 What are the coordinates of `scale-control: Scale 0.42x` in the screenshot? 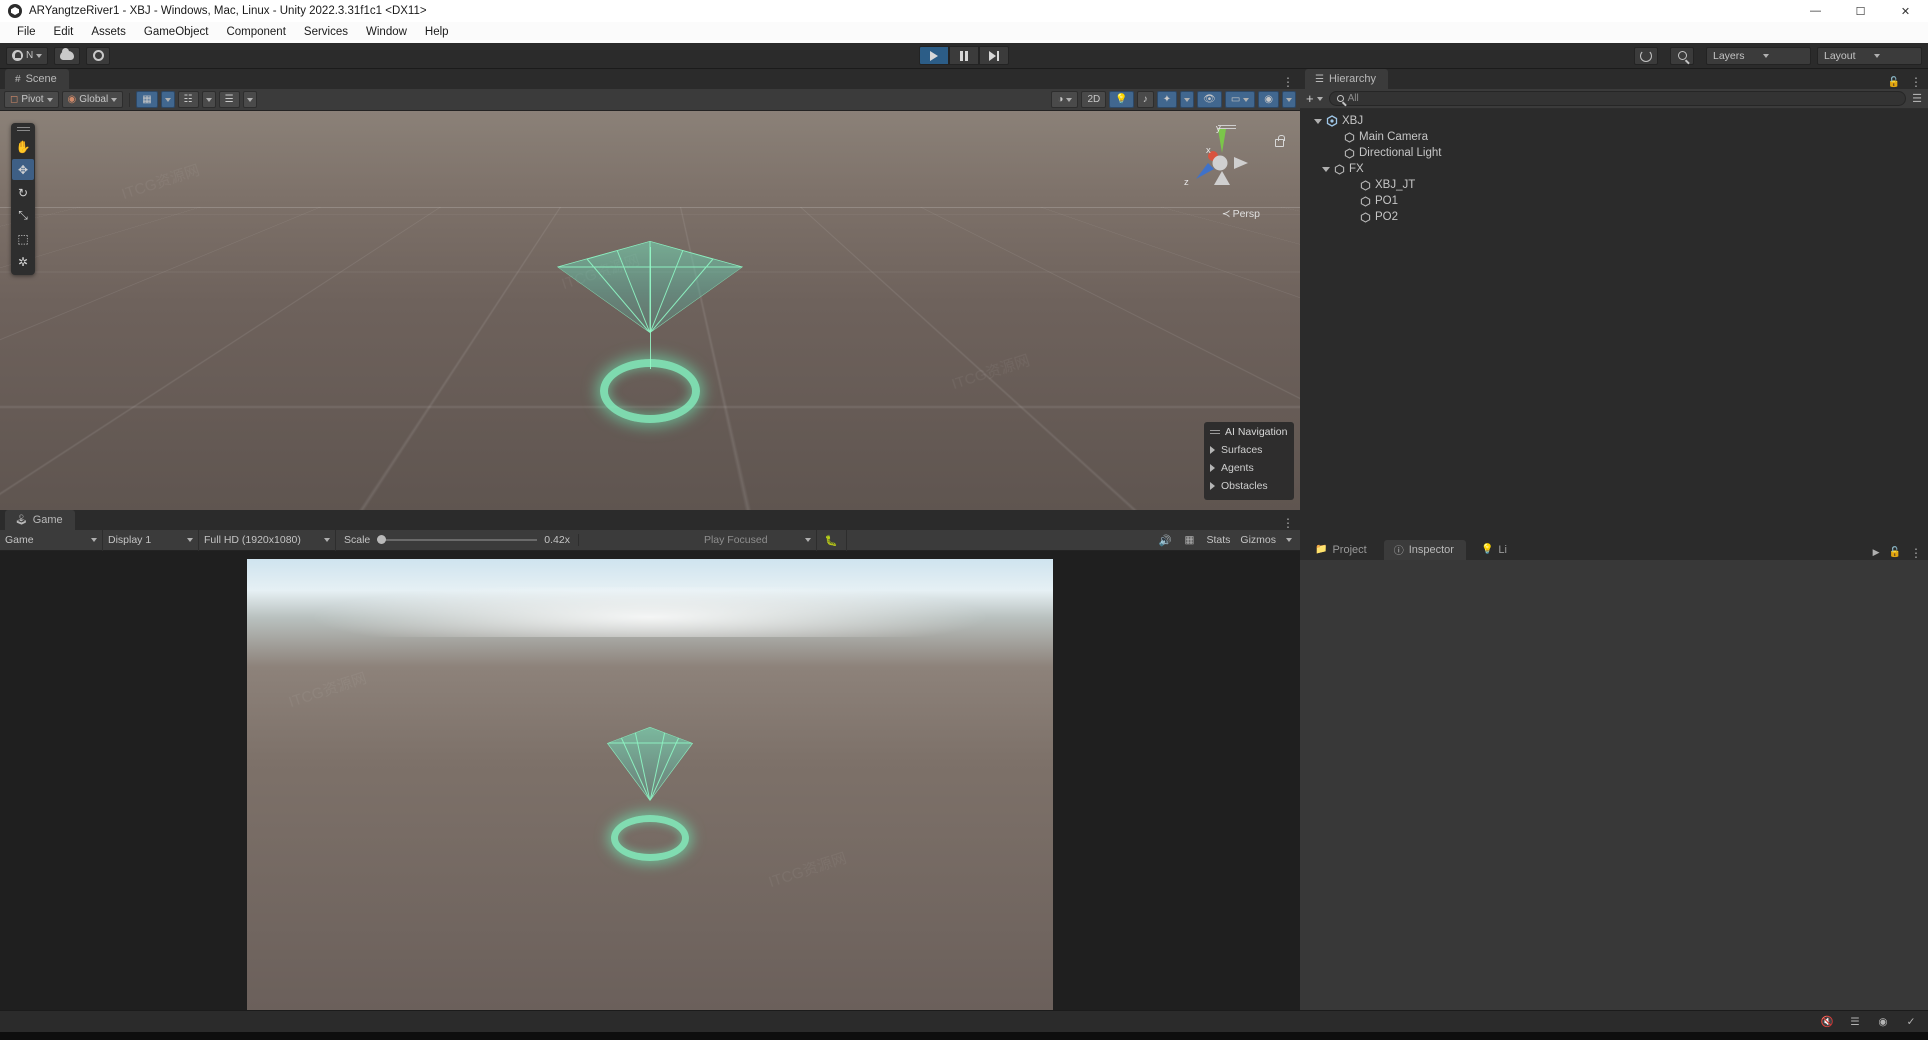 It's located at (457, 540).